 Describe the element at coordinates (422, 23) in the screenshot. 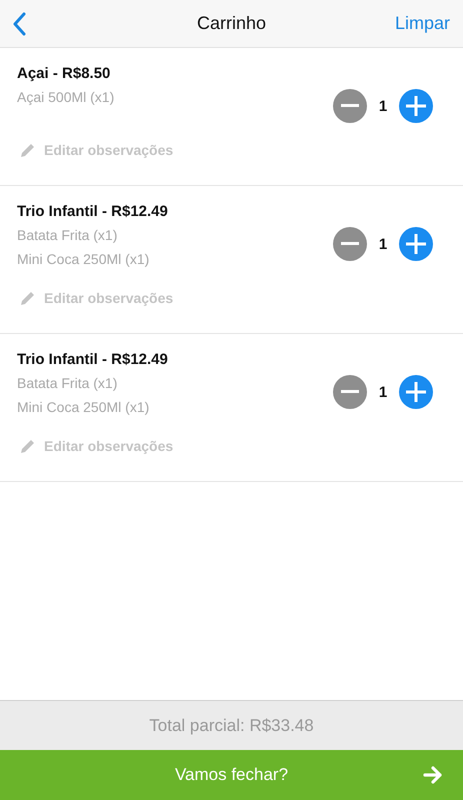

I see `clear-button: Limpar` at that location.